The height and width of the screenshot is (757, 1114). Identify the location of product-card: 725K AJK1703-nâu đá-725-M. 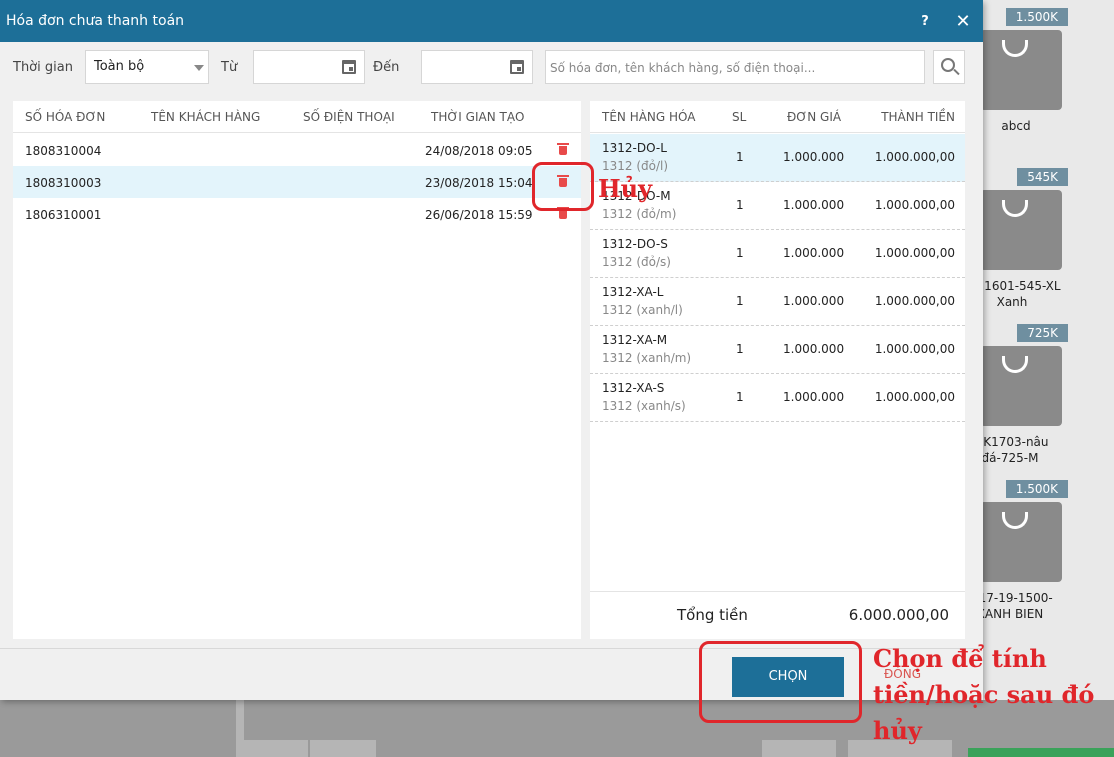
(1018, 391).